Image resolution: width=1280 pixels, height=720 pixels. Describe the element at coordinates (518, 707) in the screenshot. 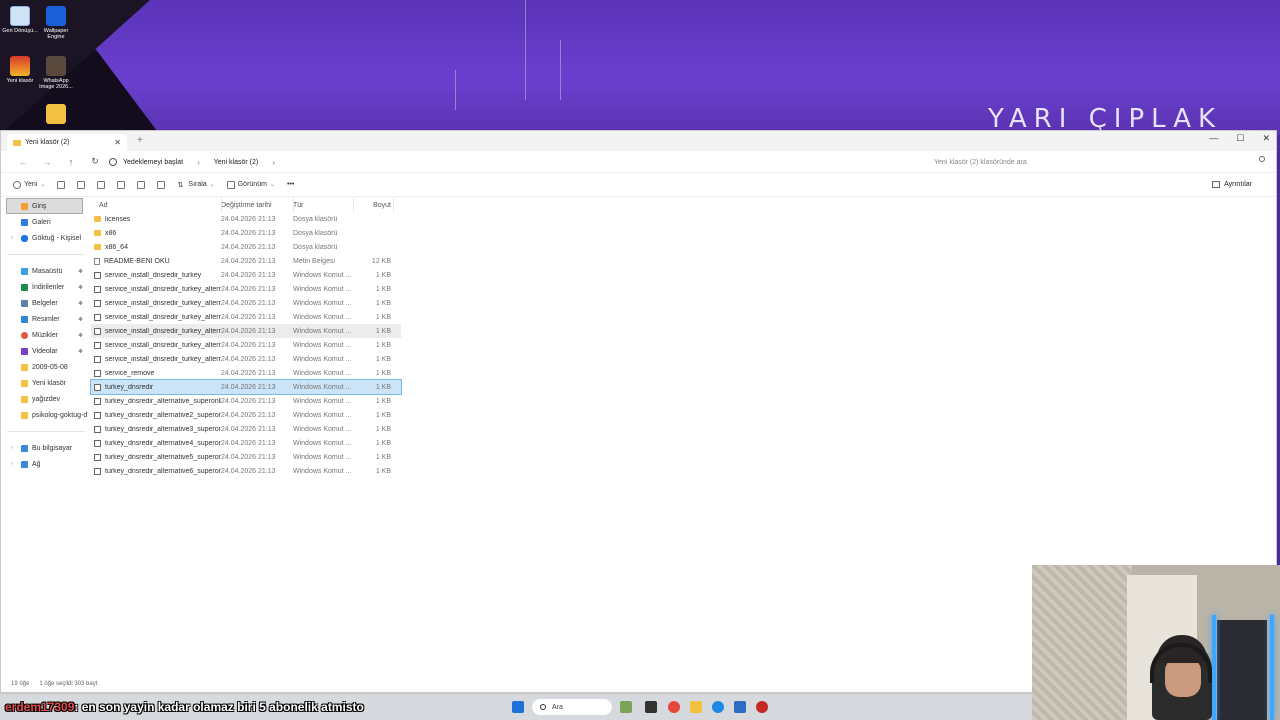

I see `start-icon` at that location.